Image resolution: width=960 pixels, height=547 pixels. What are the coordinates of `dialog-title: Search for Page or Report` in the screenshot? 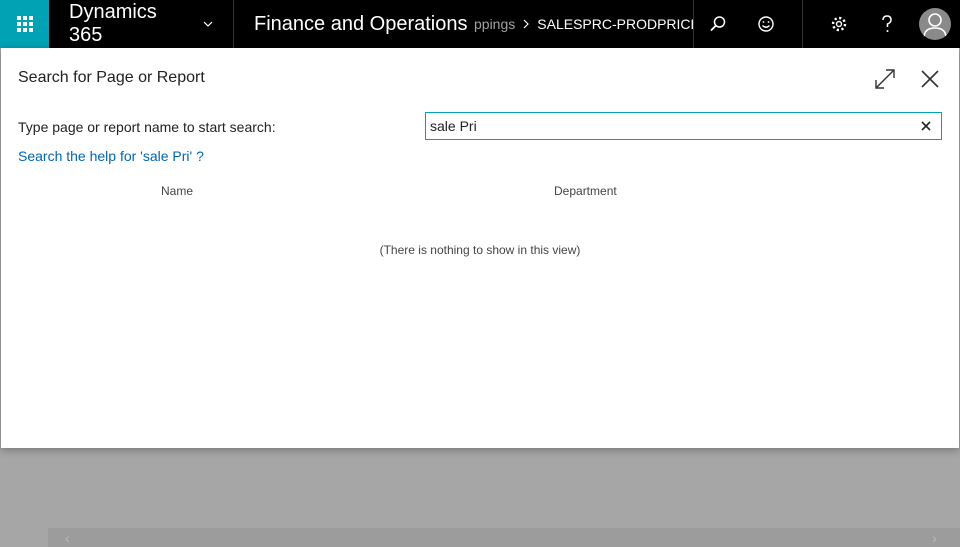 It's located at (111, 77).